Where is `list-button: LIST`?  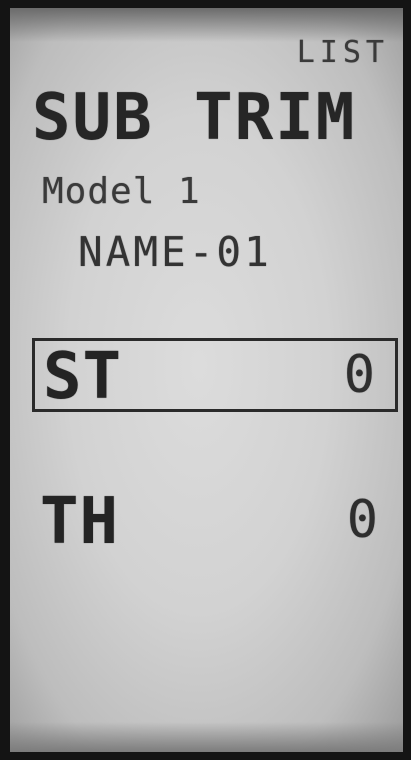 list-button: LIST is located at coordinates (343, 53).